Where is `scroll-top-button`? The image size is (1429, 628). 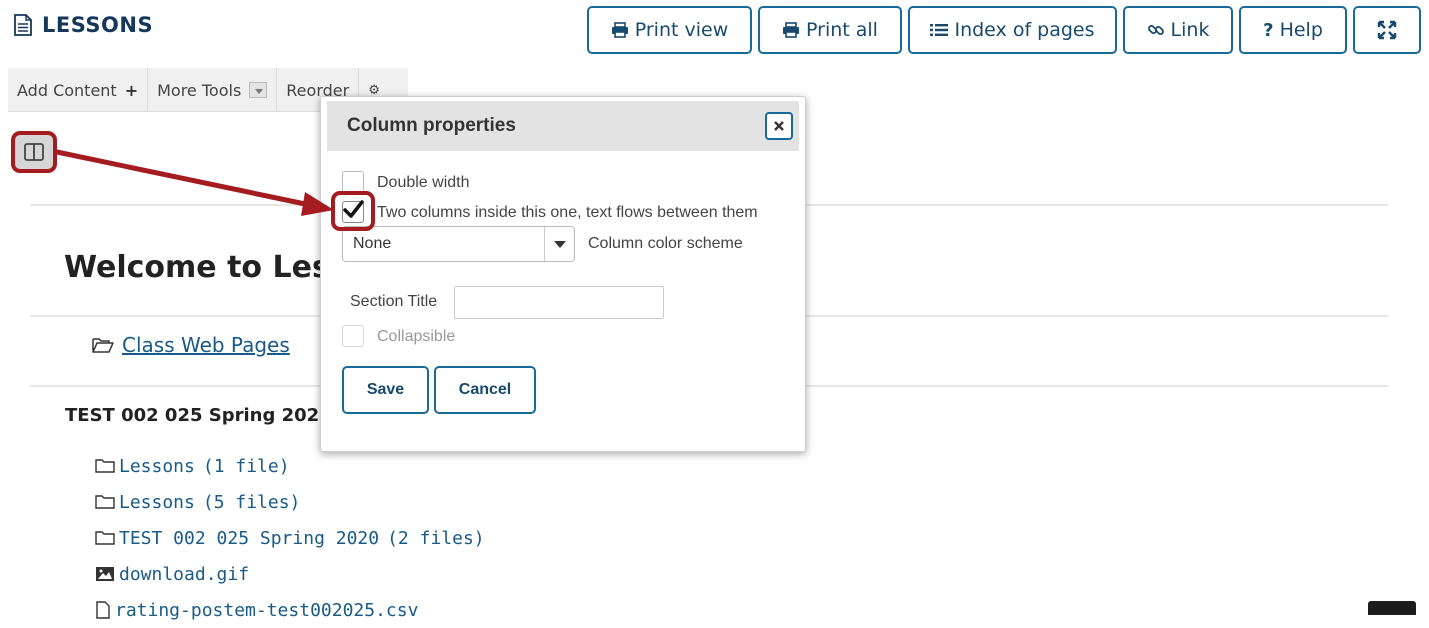 scroll-top-button is located at coordinates (1392, 608).